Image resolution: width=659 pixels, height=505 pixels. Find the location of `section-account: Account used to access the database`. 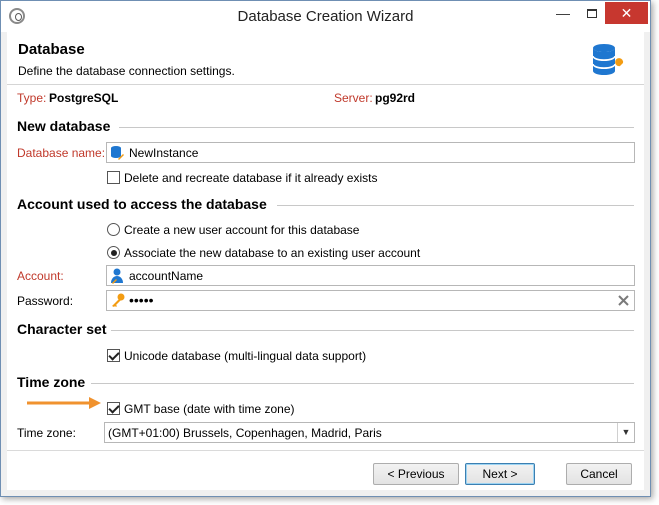

section-account: Account used to access the database is located at coordinates (142, 204).